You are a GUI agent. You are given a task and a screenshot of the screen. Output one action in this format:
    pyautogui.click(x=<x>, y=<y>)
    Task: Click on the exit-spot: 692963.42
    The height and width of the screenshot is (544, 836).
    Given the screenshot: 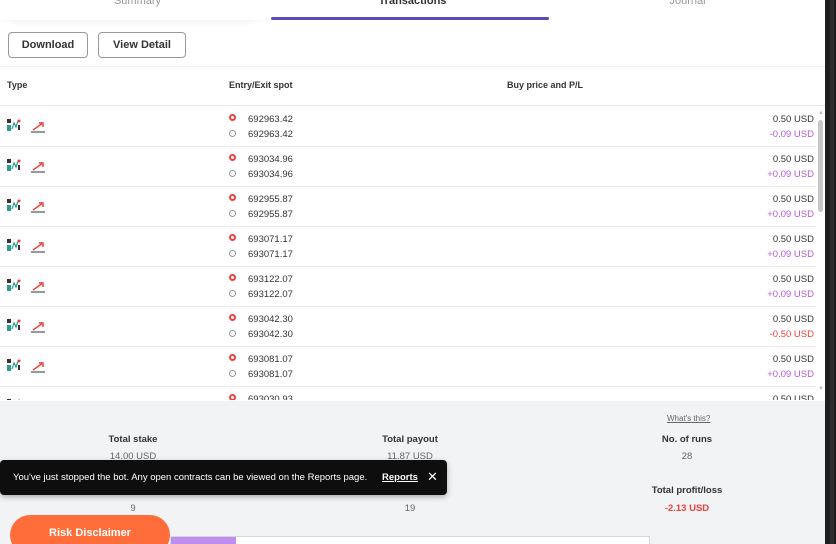 What is the action you would take?
    pyautogui.click(x=270, y=134)
    